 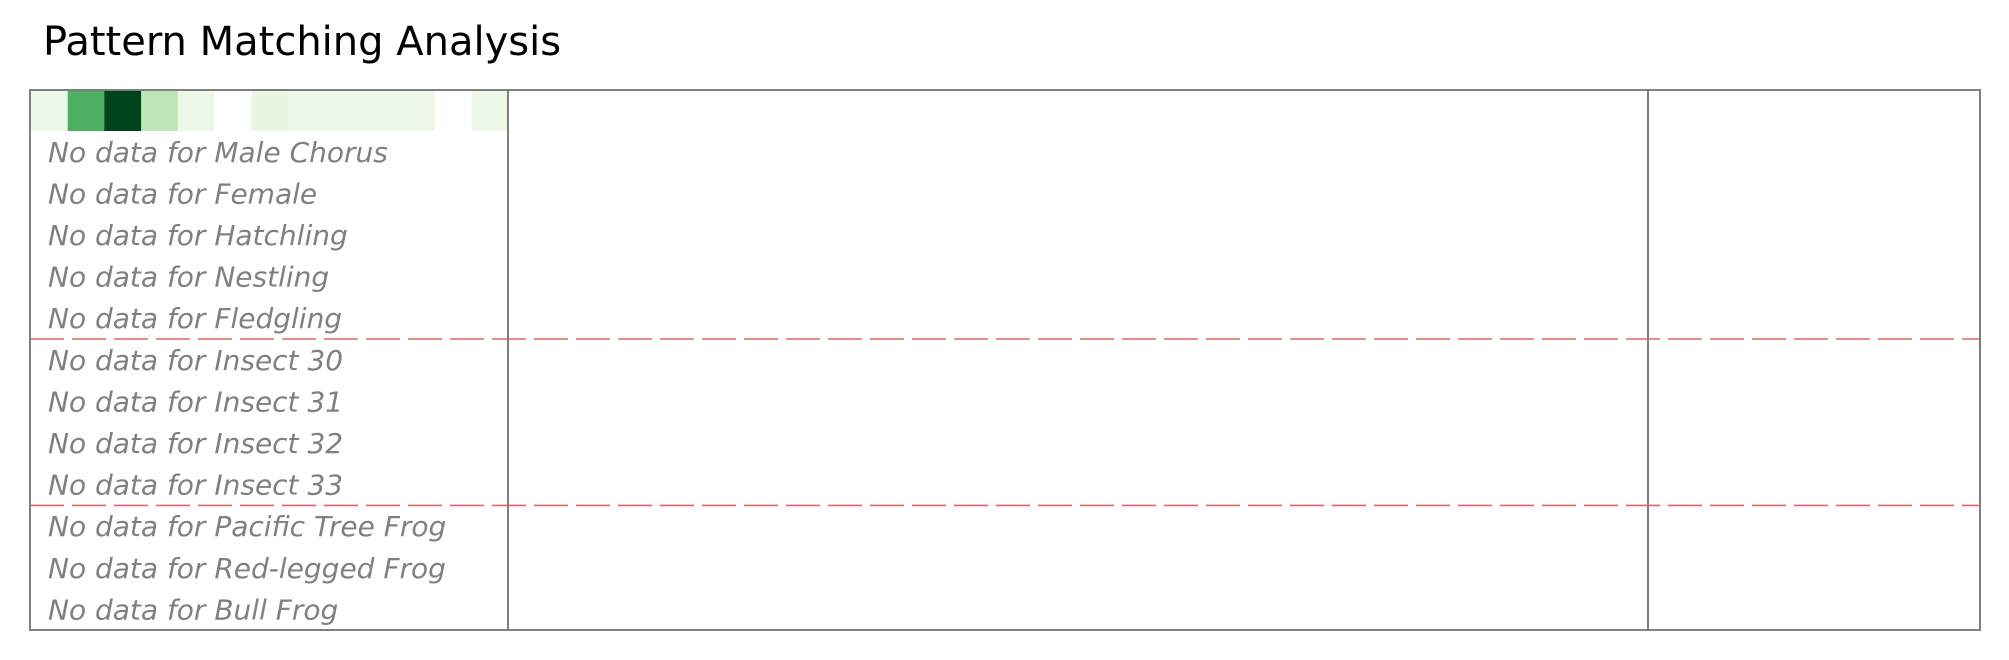 What do you see at coordinates (193, 609) in the screenshot?
I see `no-data-label: No data for Bull Frog` at bounding box center [193, 609].